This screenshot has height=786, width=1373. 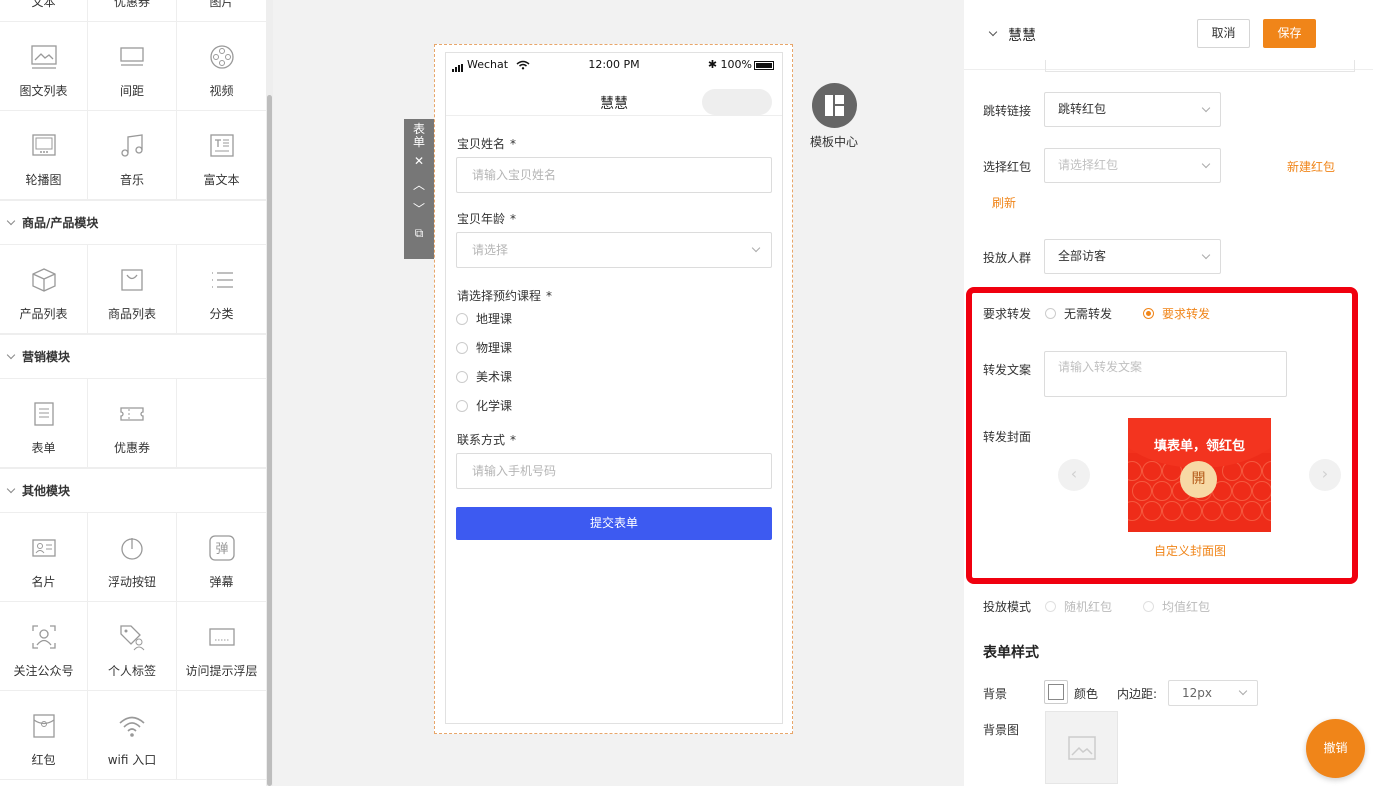 What do you see at coordinates (1311, 166) in the screenshot?
I see `new-redpacket-link: 新建红包` at bounding box center [1311, 166].